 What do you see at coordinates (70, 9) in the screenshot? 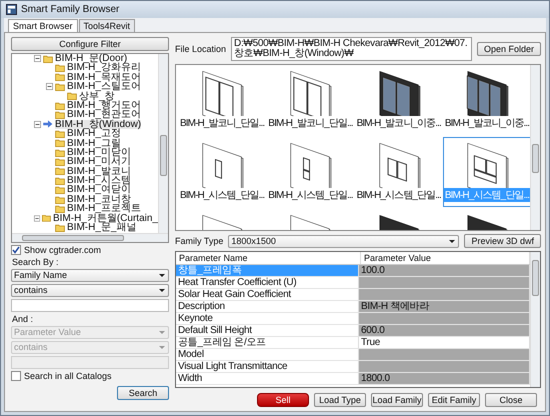
I see `window-title: Smart Family Browser` at bounding box center [70, 9].